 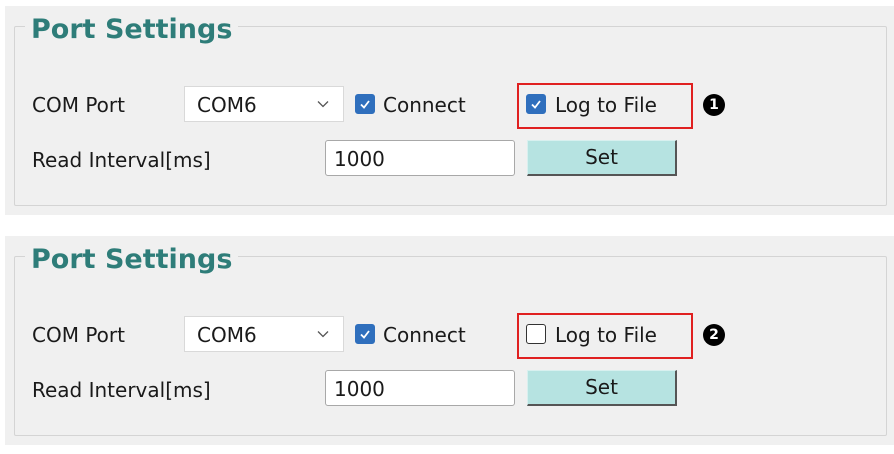 I want to click on step-badge: 2, so click(x=714, y=335).